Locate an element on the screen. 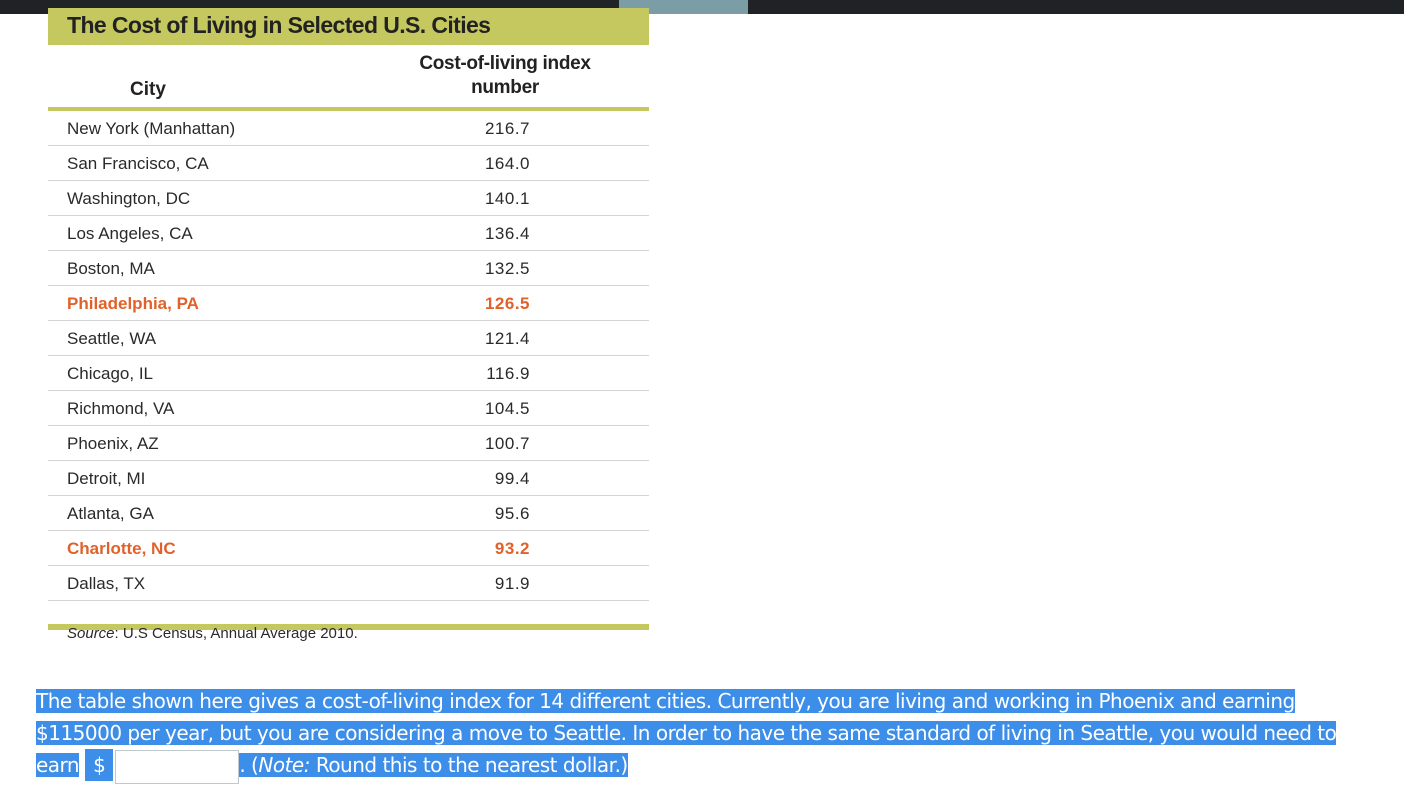 Image resolution: width=1404 pixels, height=792 pixels. table-header: City Cost-of-living index number is located at coordinates (348, 76).